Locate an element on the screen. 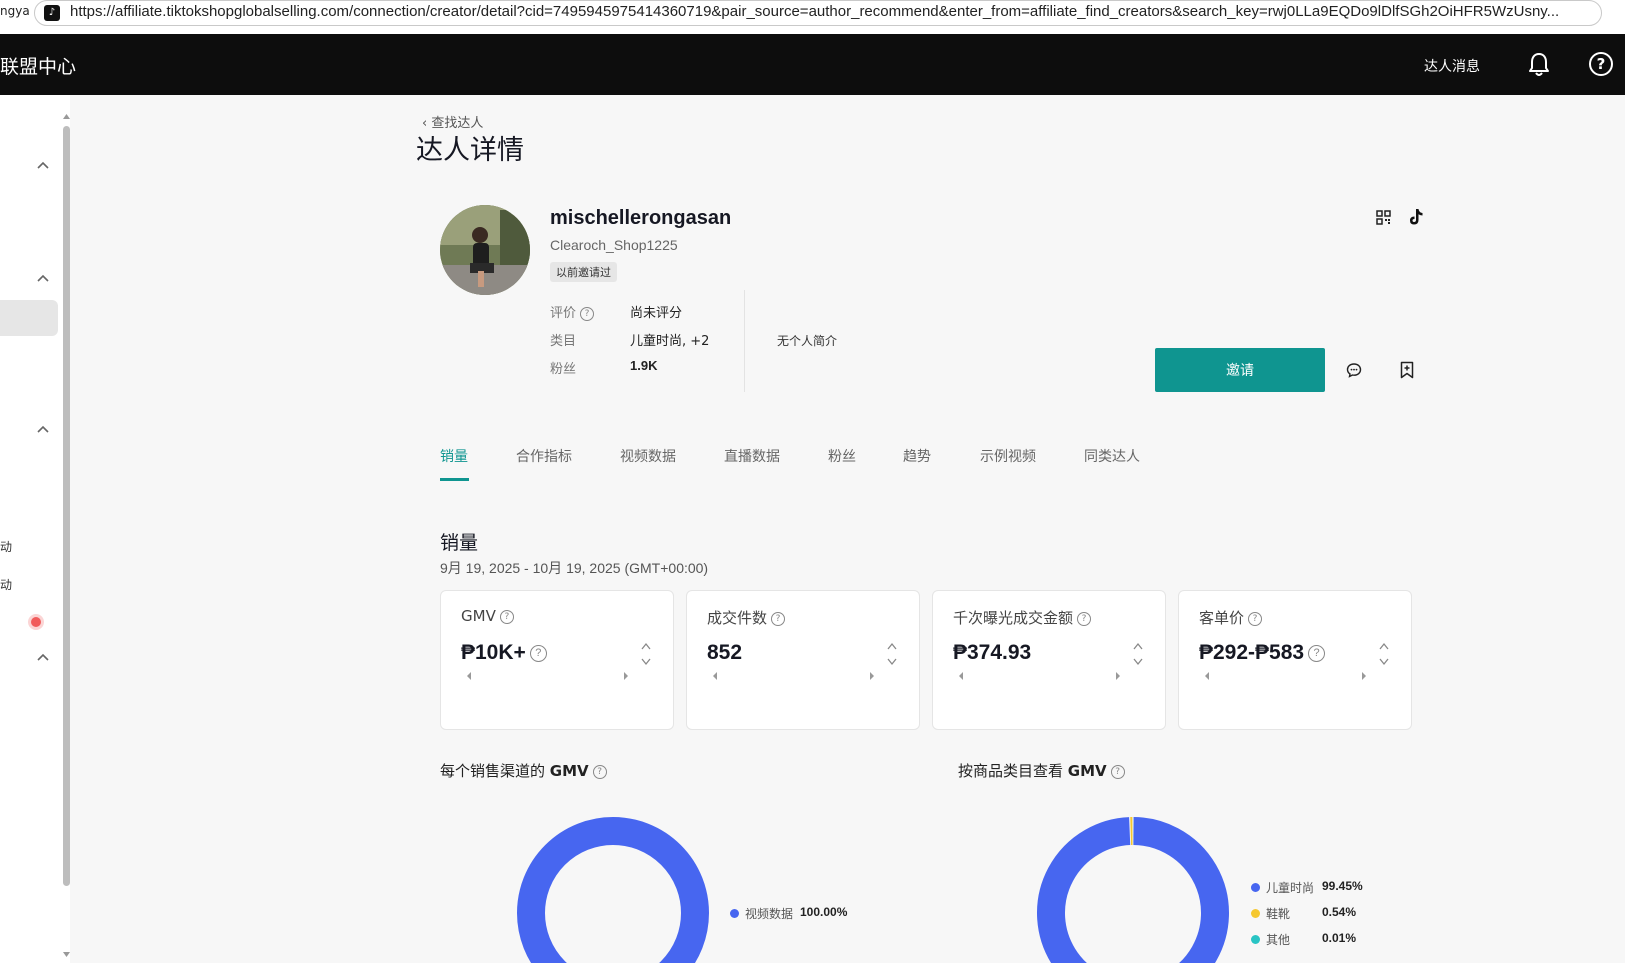 The width and height of the screenshot is (1625, 963). qr-code-icon is located at coordinates (1383, 217).